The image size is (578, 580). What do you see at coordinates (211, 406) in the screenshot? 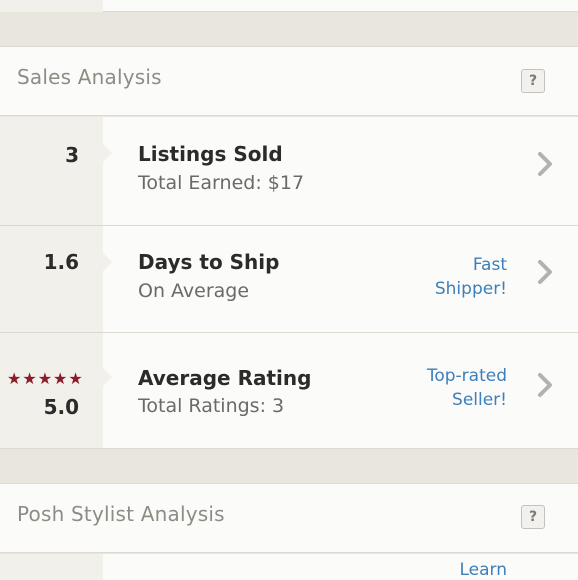
I see `total-ratings-text: Total Ratings: 3` at bounding box center [211, 406].